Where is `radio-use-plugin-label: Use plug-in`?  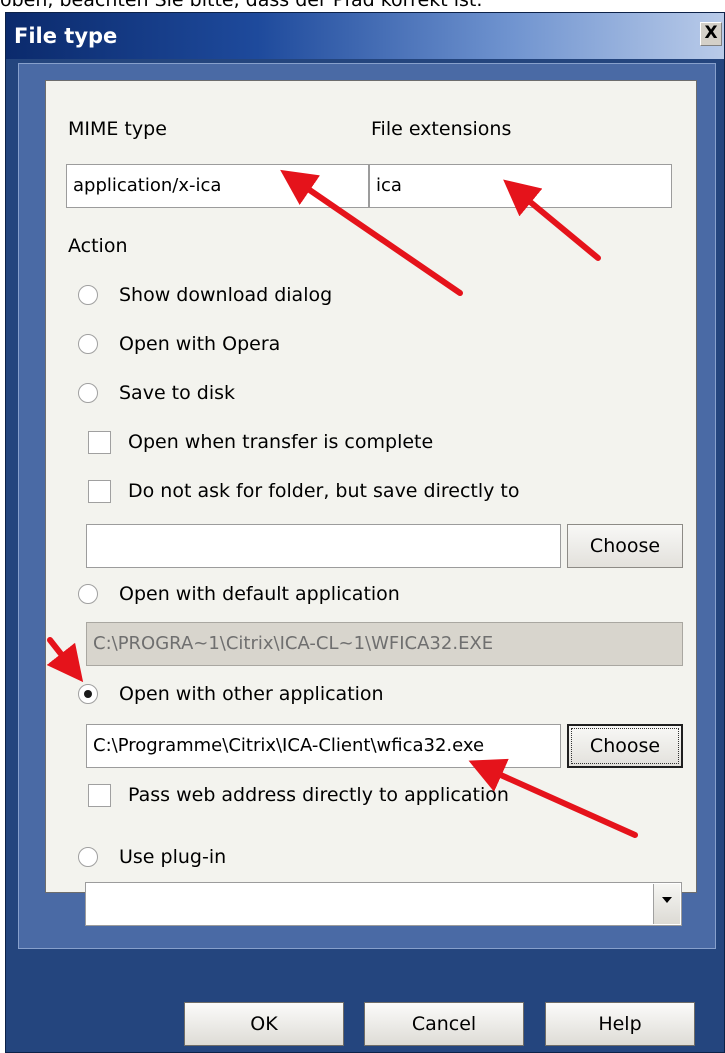 radio-use-plugin-label: Use plug-in is located at coordinates (173, 857).